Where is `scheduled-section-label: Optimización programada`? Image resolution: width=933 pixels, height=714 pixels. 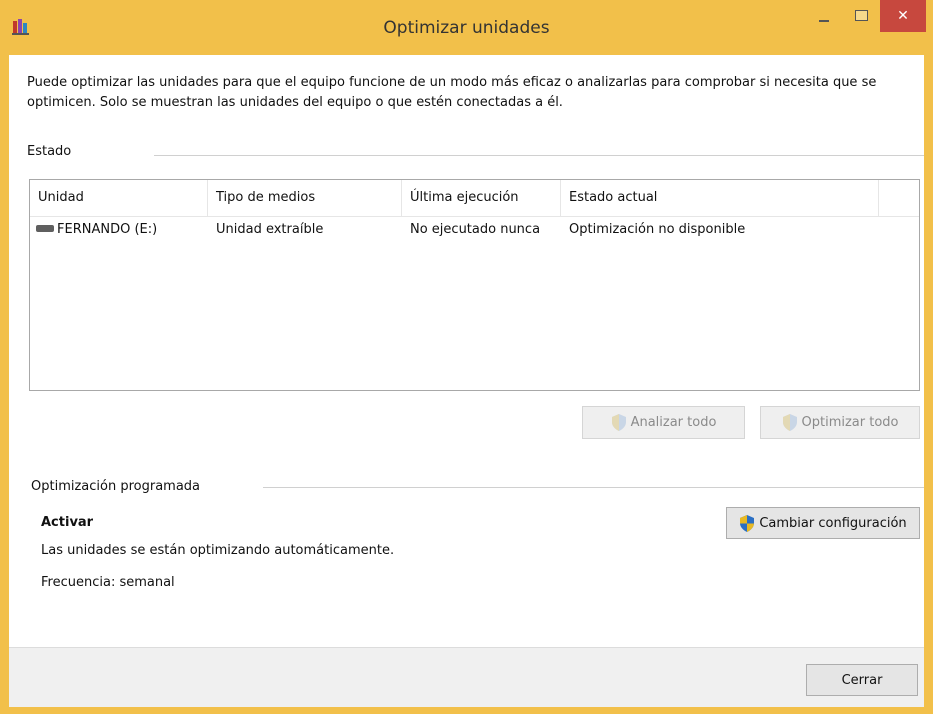 scheduled-section-label: Optimización programada is located at coordinates (116, 486).